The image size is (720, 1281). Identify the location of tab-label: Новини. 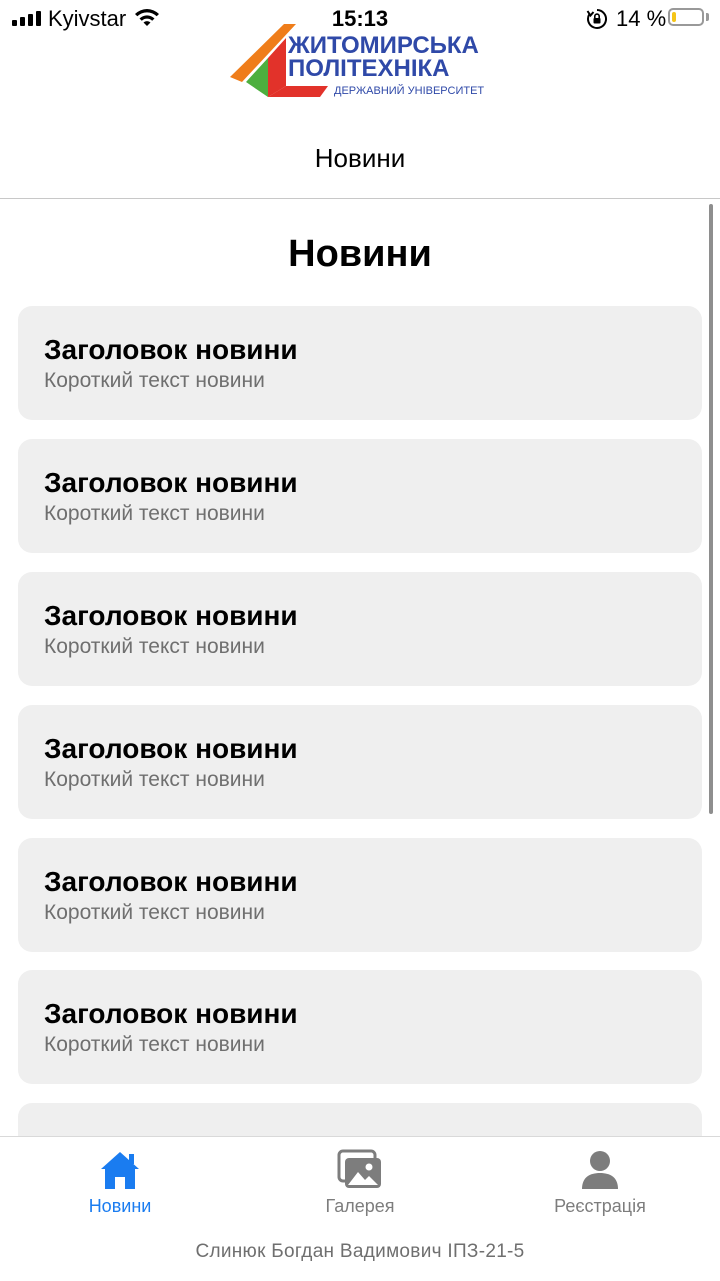
(120, 1206).